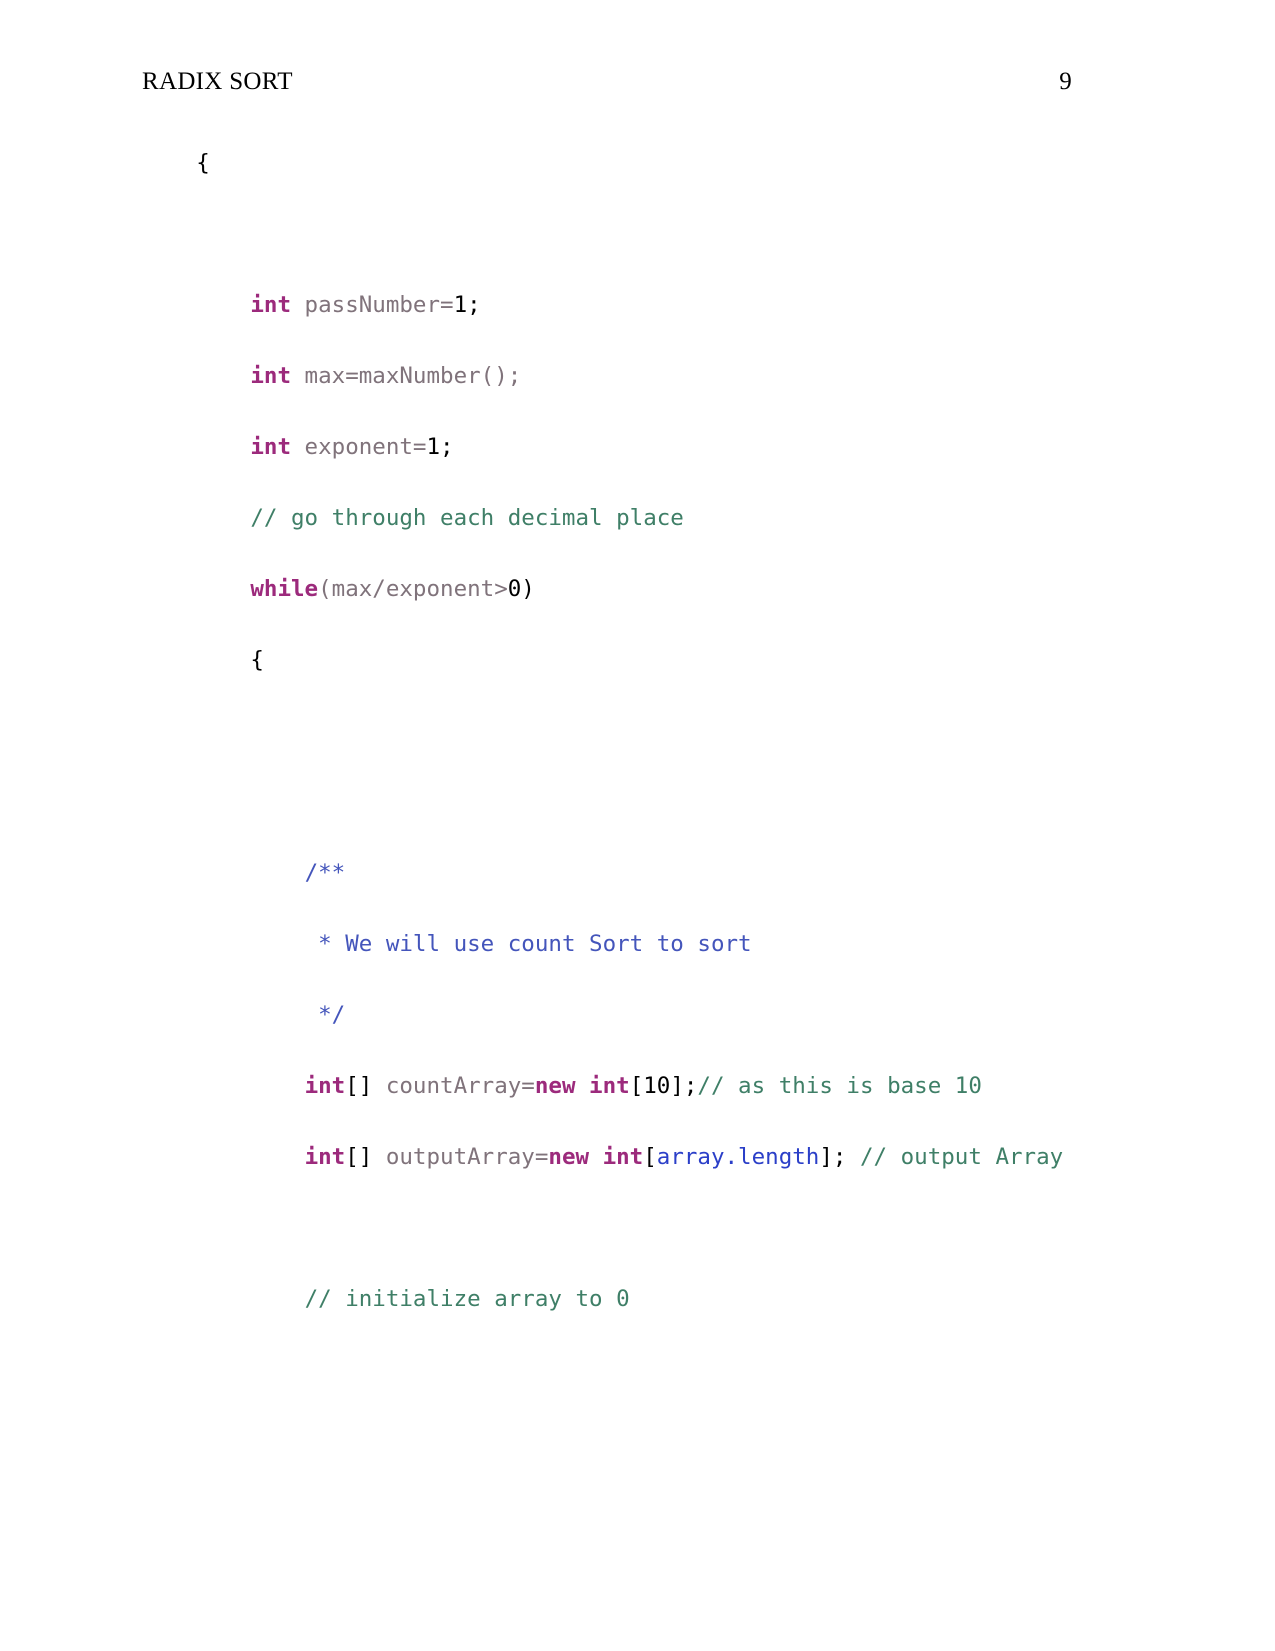  Describe the element at coordinates (217, 81) in the screenshot. I see `running-head-title: RADIX SORT` at that location.